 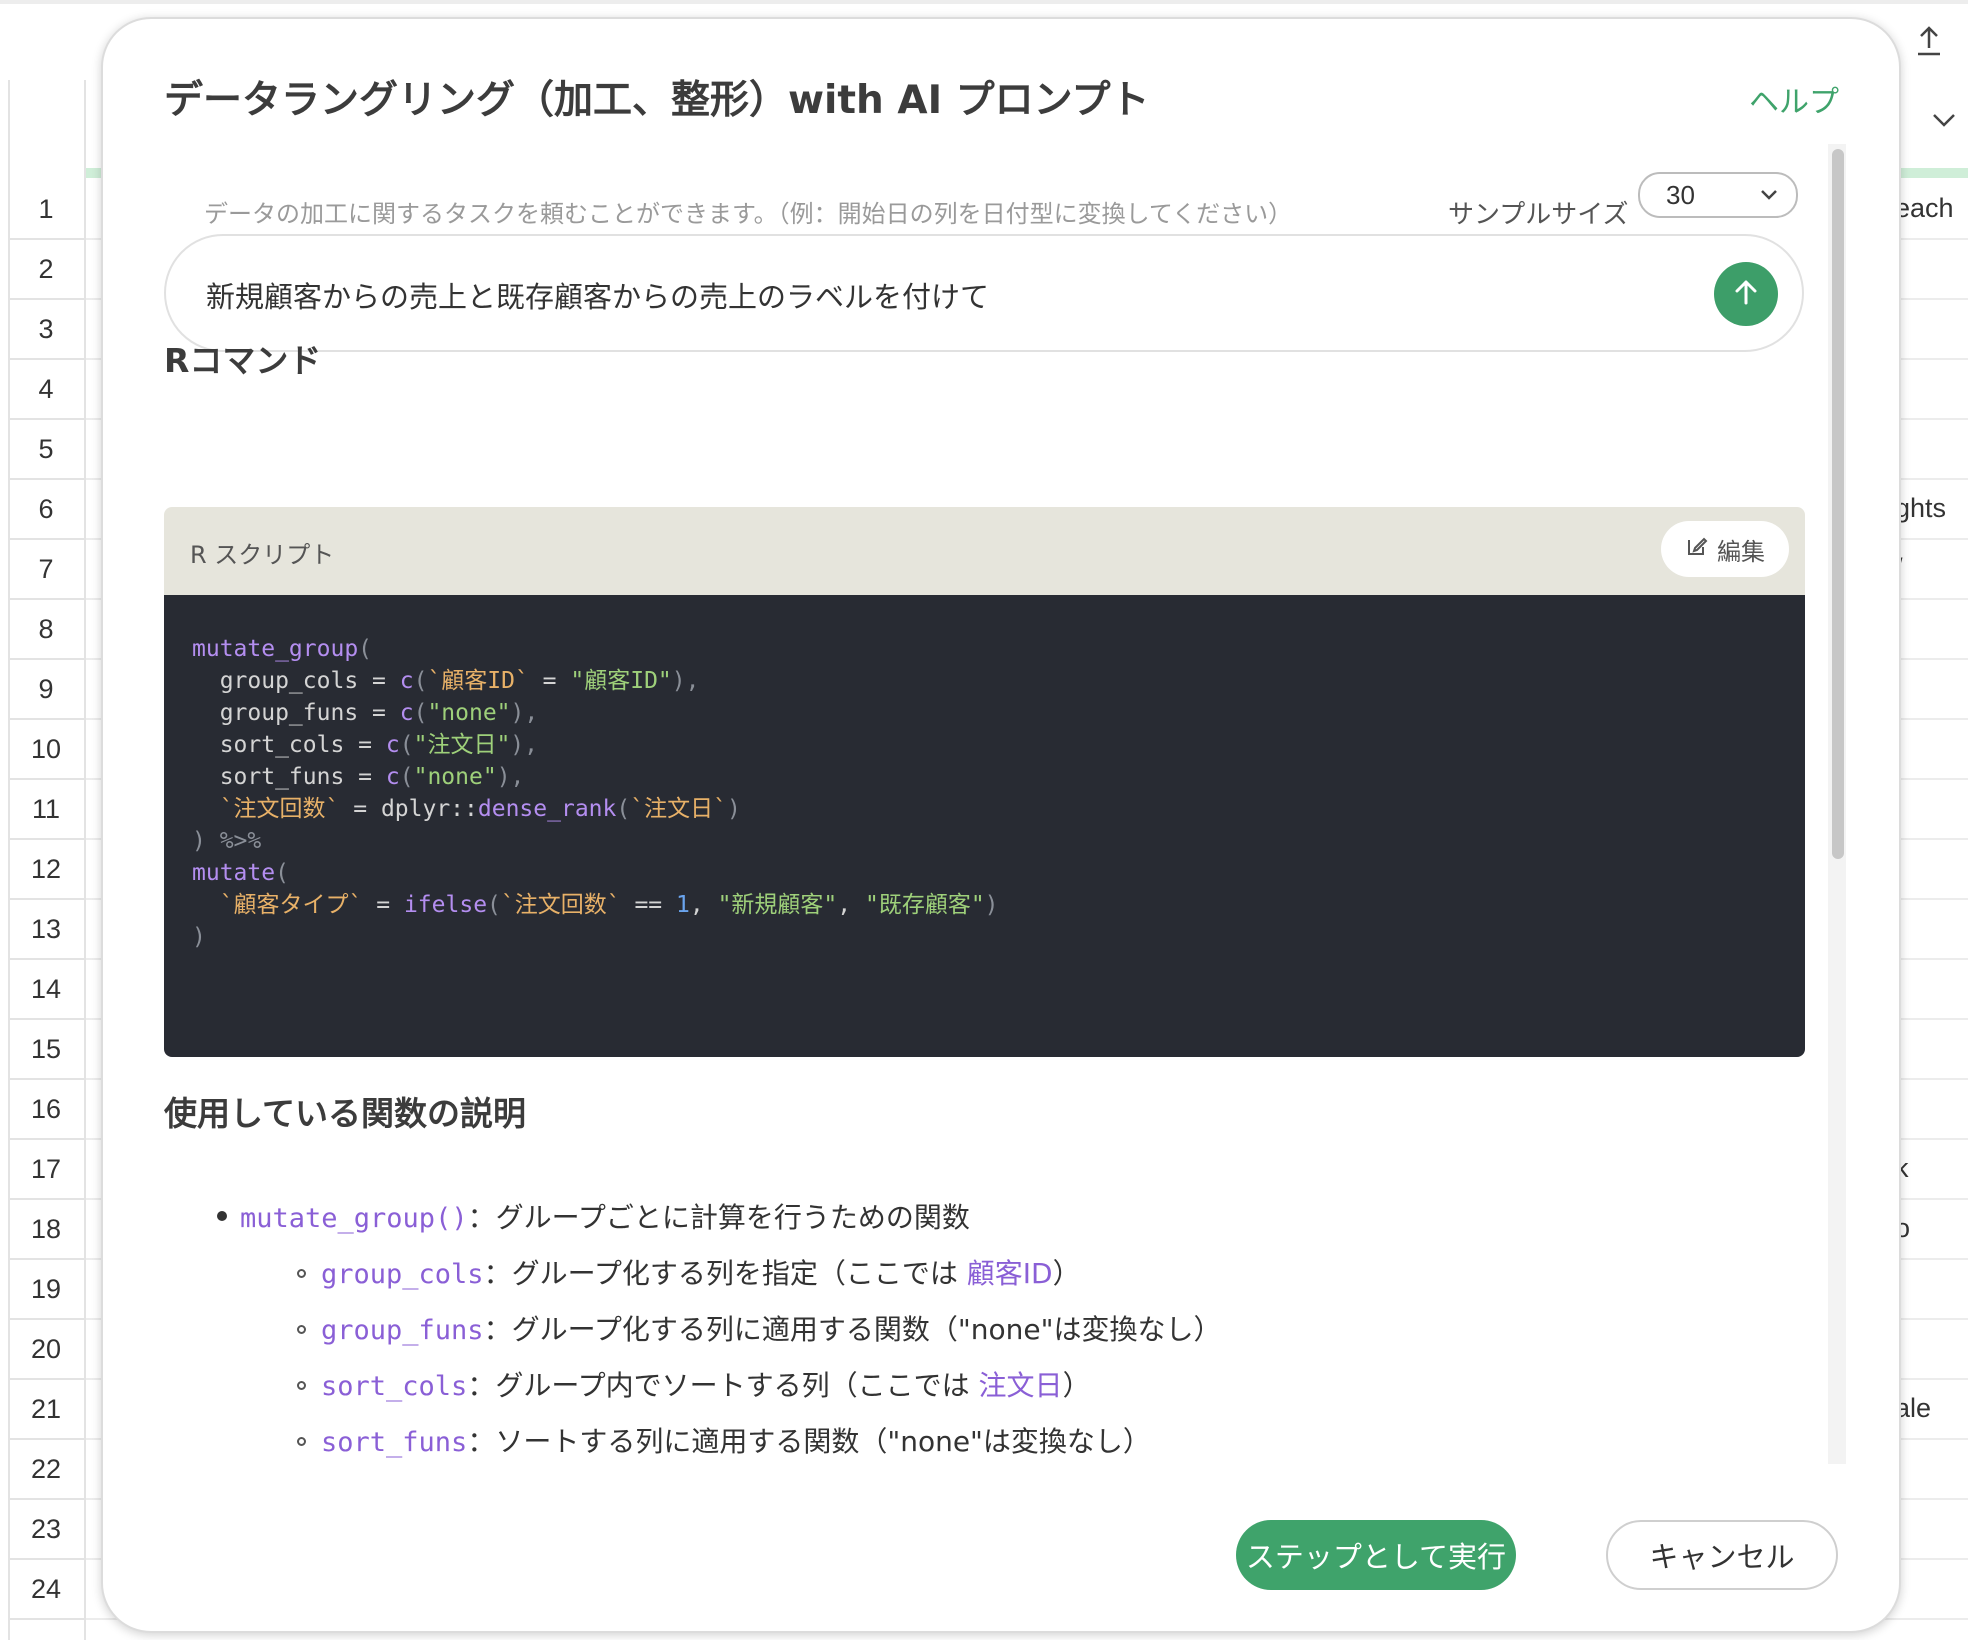 What do you see at coordinates (354, 1218) in the screenshot?
I see `function-name: mutate_group()` at bounding box center [354, 1218].